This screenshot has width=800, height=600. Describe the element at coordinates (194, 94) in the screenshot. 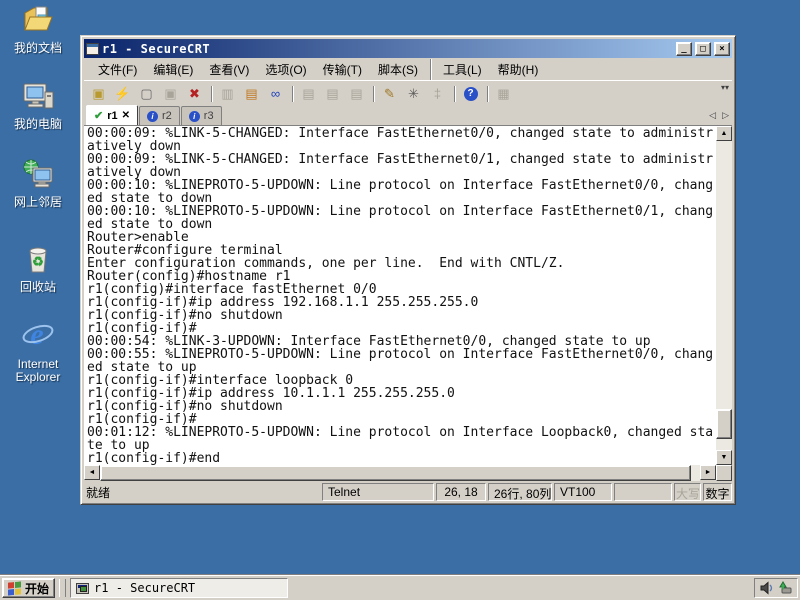

I see `disconnect-icon: ✖` at that location.